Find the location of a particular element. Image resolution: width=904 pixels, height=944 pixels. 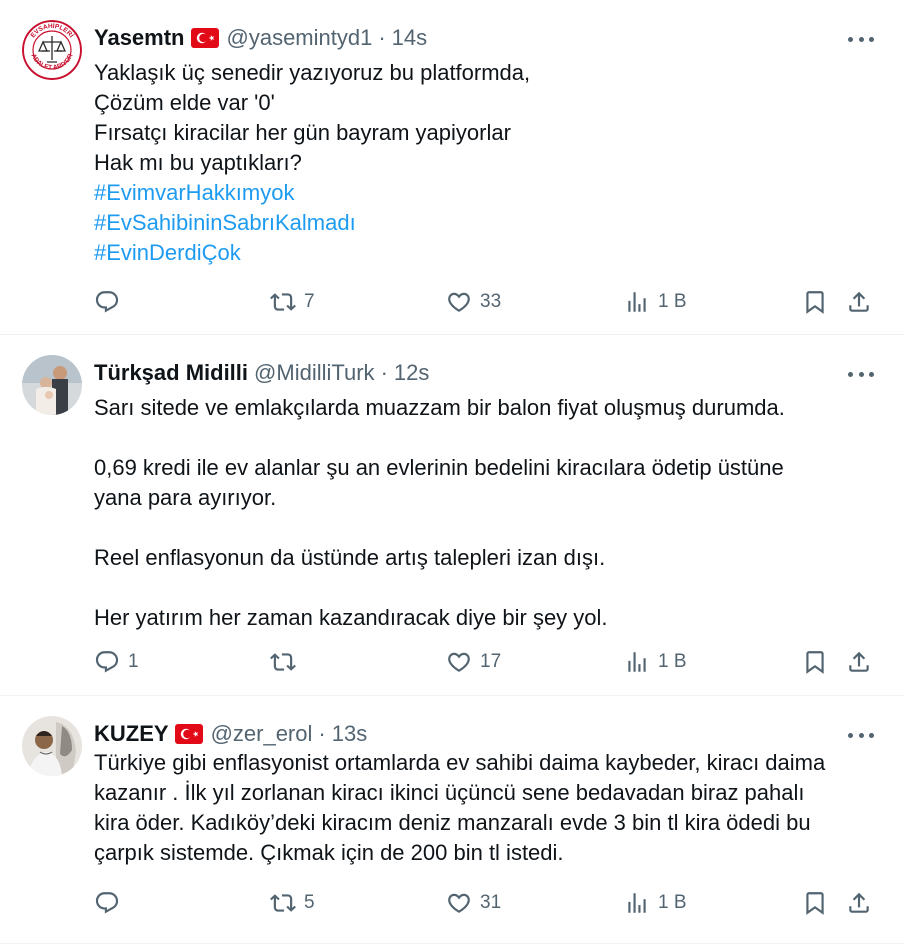

like-count: 31 is located at coordinates (491, 902).